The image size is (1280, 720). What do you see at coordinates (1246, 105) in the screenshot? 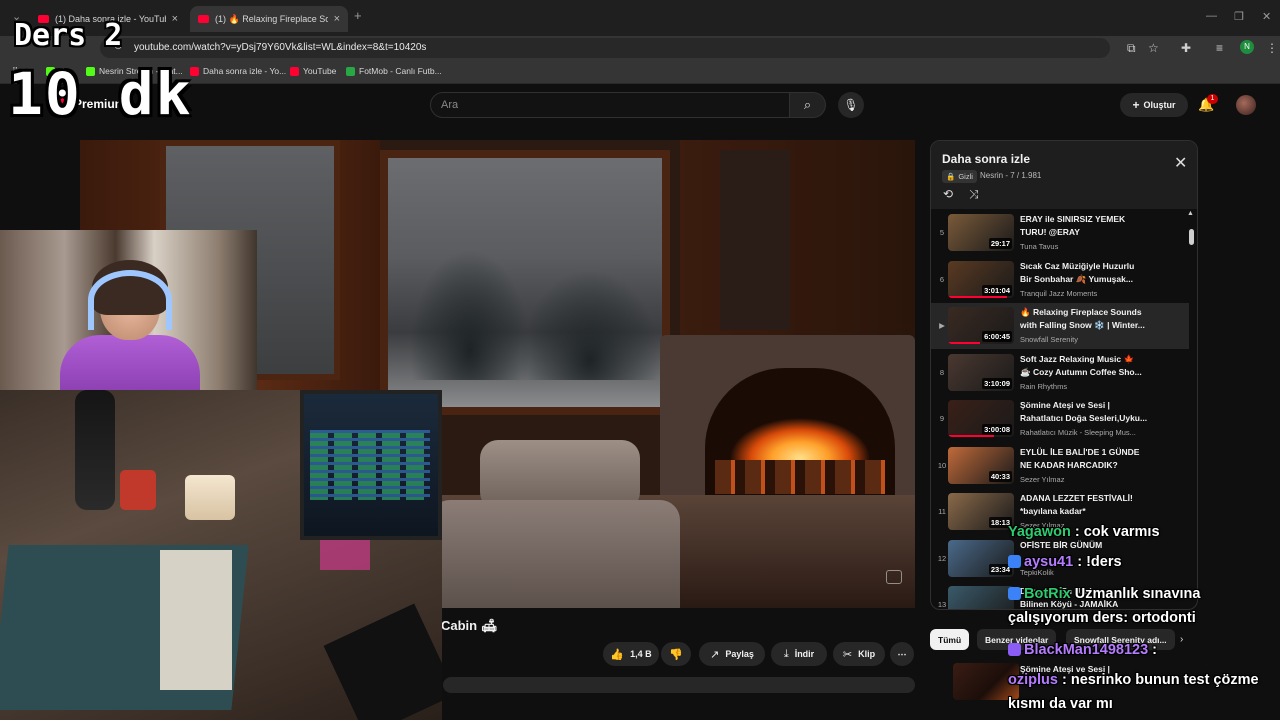
I see `account-avatar` at bounding box center [1246, 105].